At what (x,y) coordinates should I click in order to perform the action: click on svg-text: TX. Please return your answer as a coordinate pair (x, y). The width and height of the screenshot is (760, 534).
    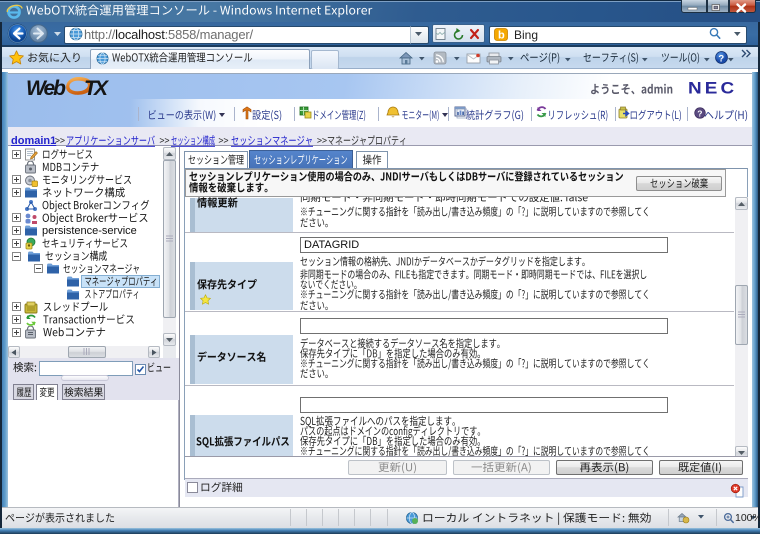
    Looking at the image, I should click on (97, 88).